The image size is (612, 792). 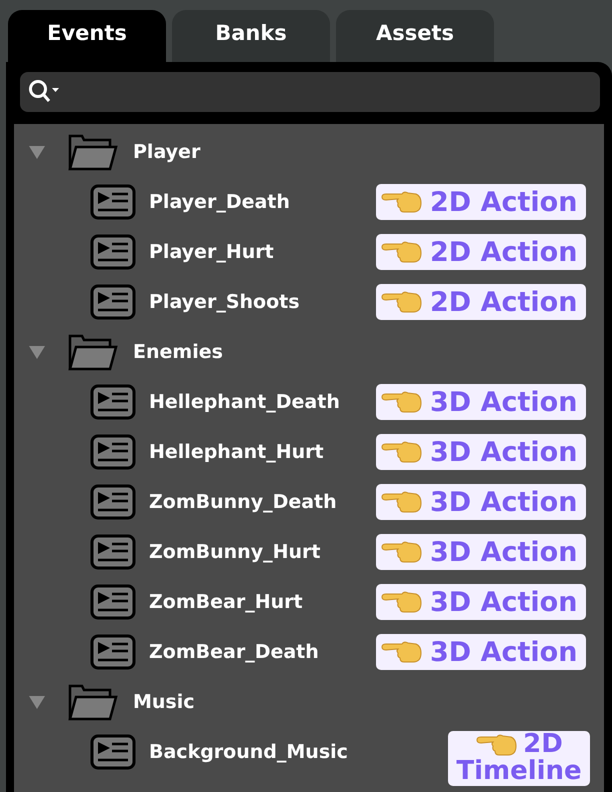 What do you see at coordinates (248, 752) in the screenshot?
I see `event-label: Background_Music` at bounding box center [248, 752].